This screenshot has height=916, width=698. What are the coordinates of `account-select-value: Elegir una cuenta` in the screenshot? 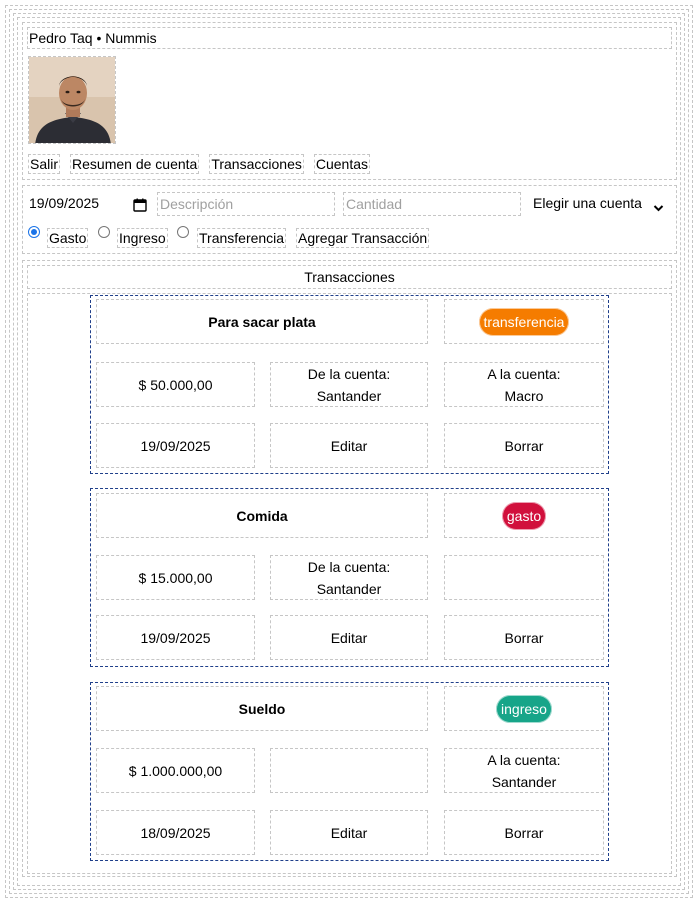 It's located at (587, 203).